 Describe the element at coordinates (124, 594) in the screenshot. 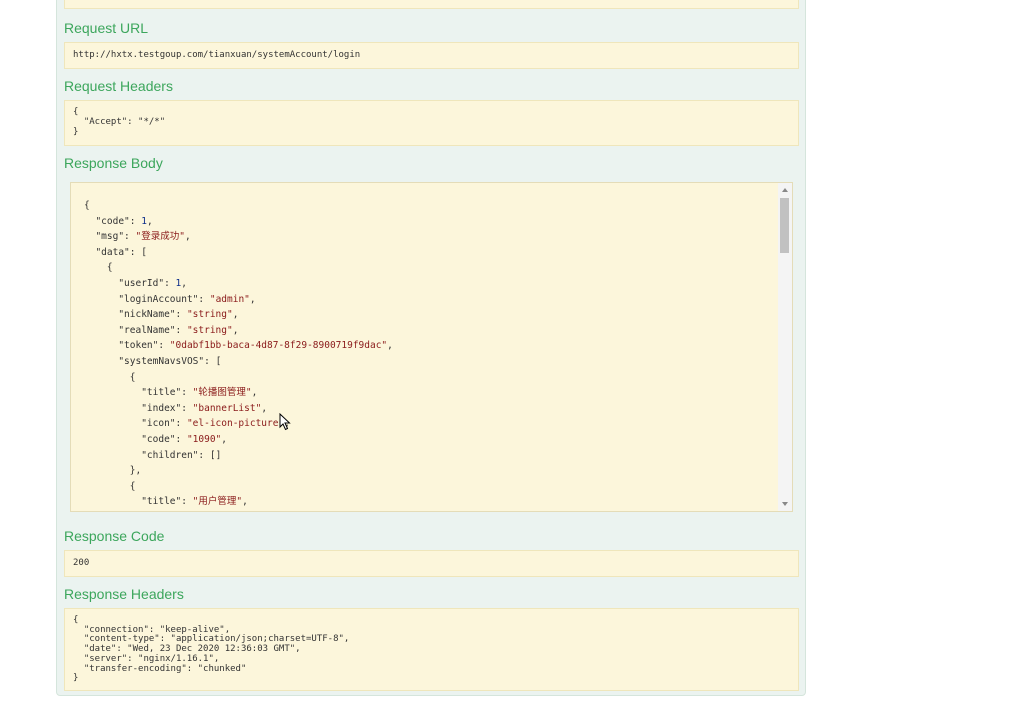

I see `response-headers-title: Response Headers` at that location.